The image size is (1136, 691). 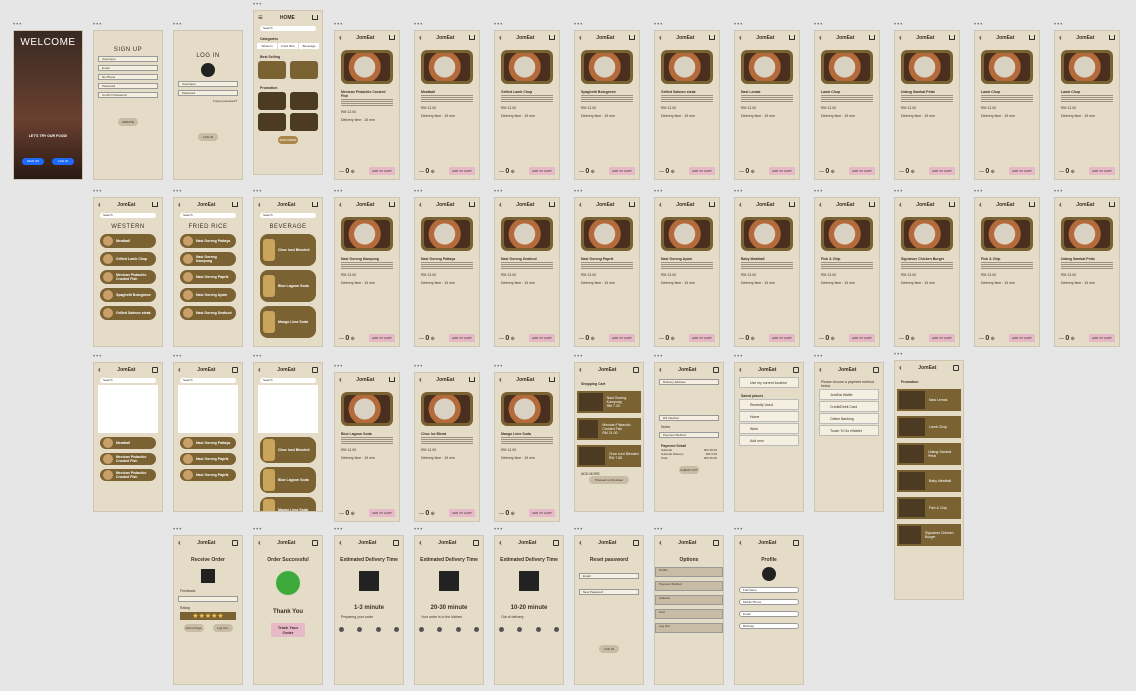 What do you see at coordinates (769, 614) in the screenshot?
I see `profile-field: Email` at bounding box center [769, 614].